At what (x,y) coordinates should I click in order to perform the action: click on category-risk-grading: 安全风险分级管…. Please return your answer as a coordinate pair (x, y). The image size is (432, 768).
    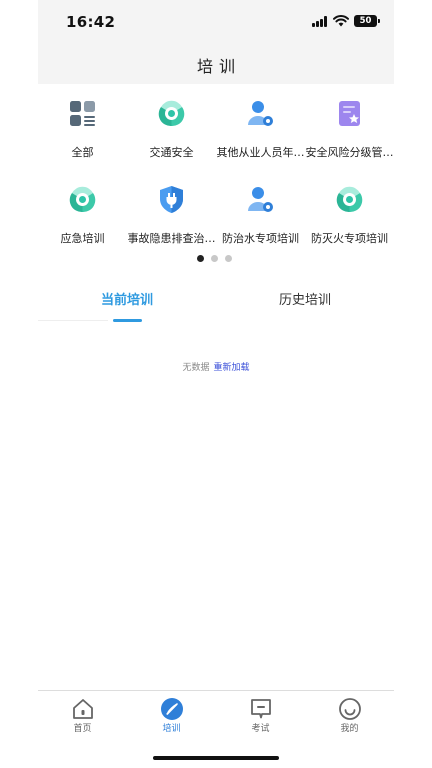
    Looking at the image, I should click on (349, 132).